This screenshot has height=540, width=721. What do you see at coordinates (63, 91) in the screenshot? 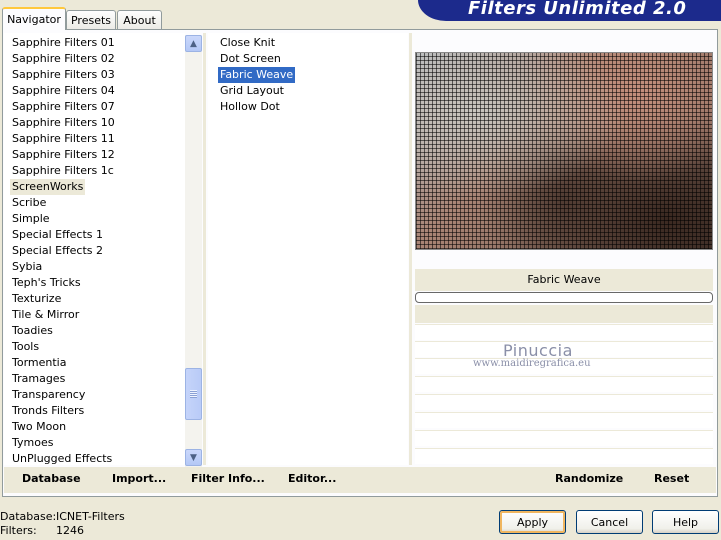
I see `category-item: Sapphire Filters 04` at bounding box center [63, 91].